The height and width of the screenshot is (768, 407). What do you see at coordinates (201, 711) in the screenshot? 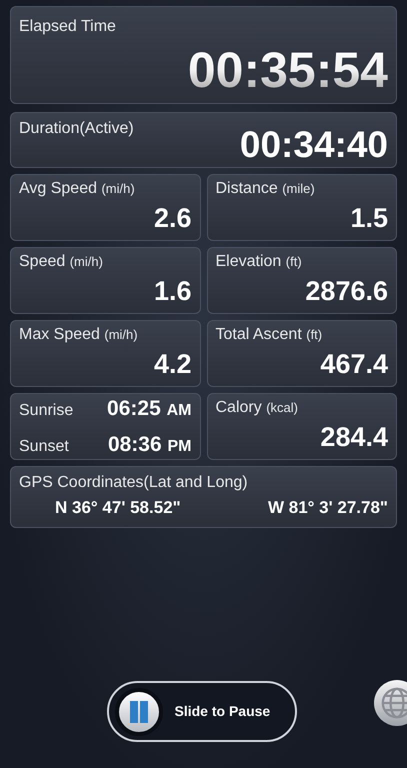
I see `slide-to-pause-button: Slide to Pause` at bounding box center [201, 711].